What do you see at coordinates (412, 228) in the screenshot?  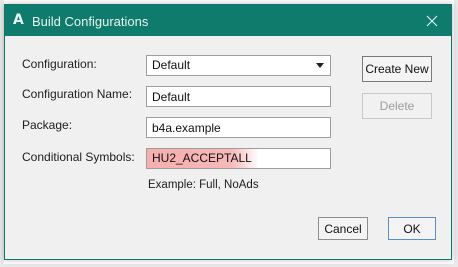 I see `ok-button: OK` at bounding box center [412, 228].